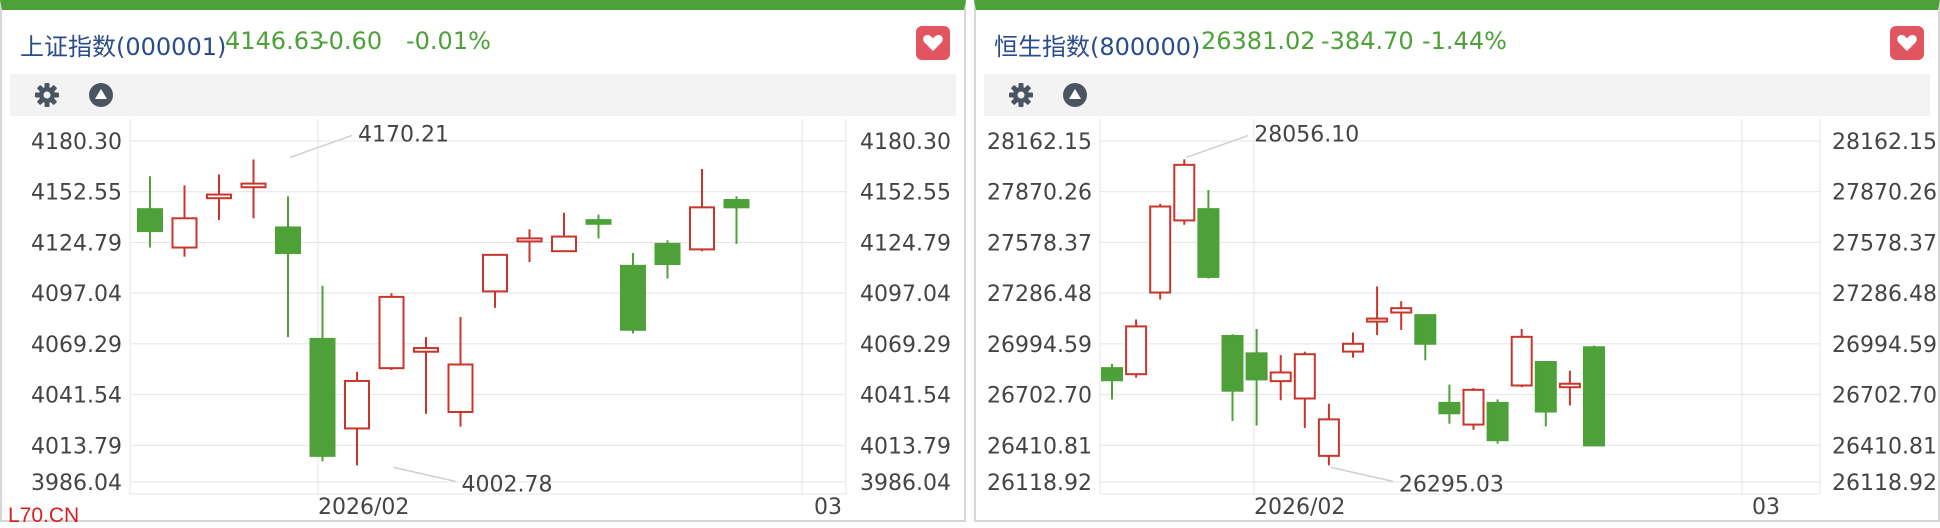 This screenshot has height=528, width=1940. Describe the element at coordinates (351, 41) in the screenshot. I see `index-change: -0.60` at that location.